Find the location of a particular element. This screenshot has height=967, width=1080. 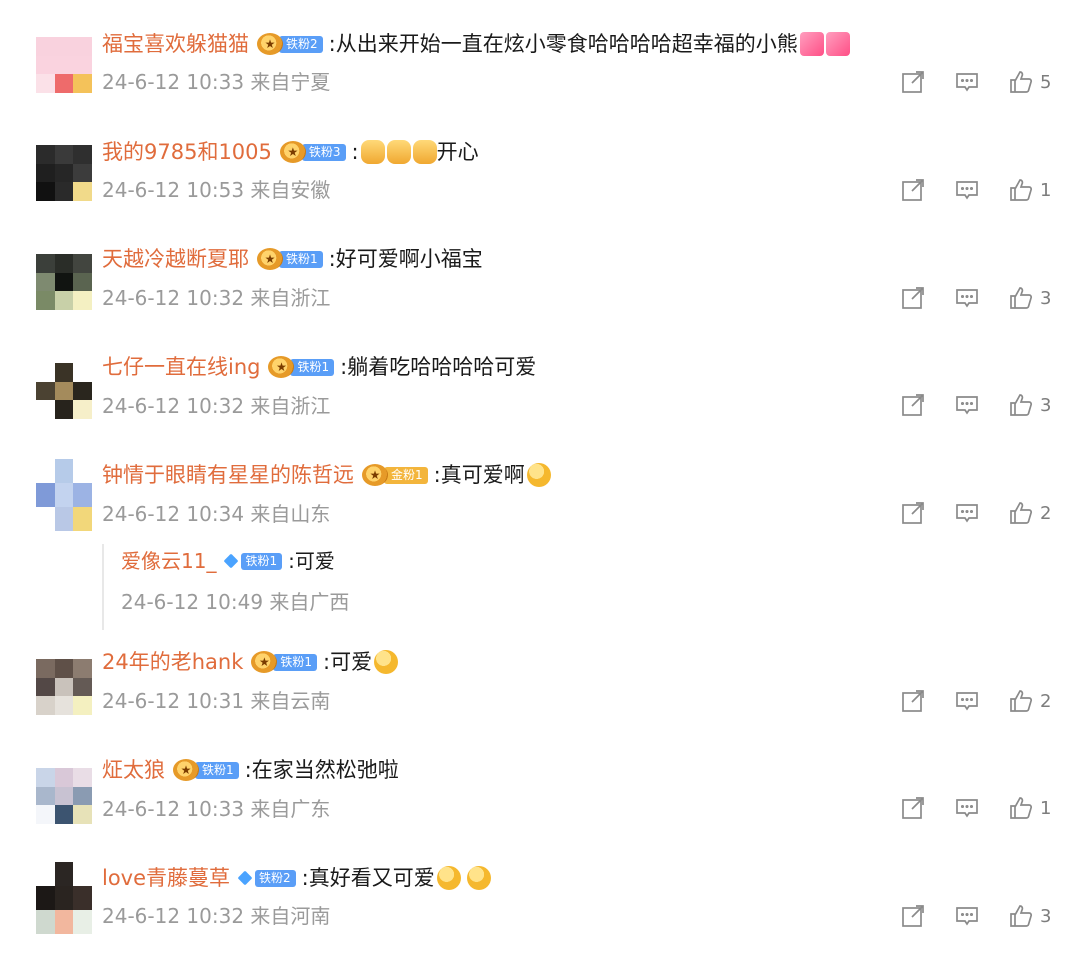

username: 炡太狼 is located at coordinates (133, 770).